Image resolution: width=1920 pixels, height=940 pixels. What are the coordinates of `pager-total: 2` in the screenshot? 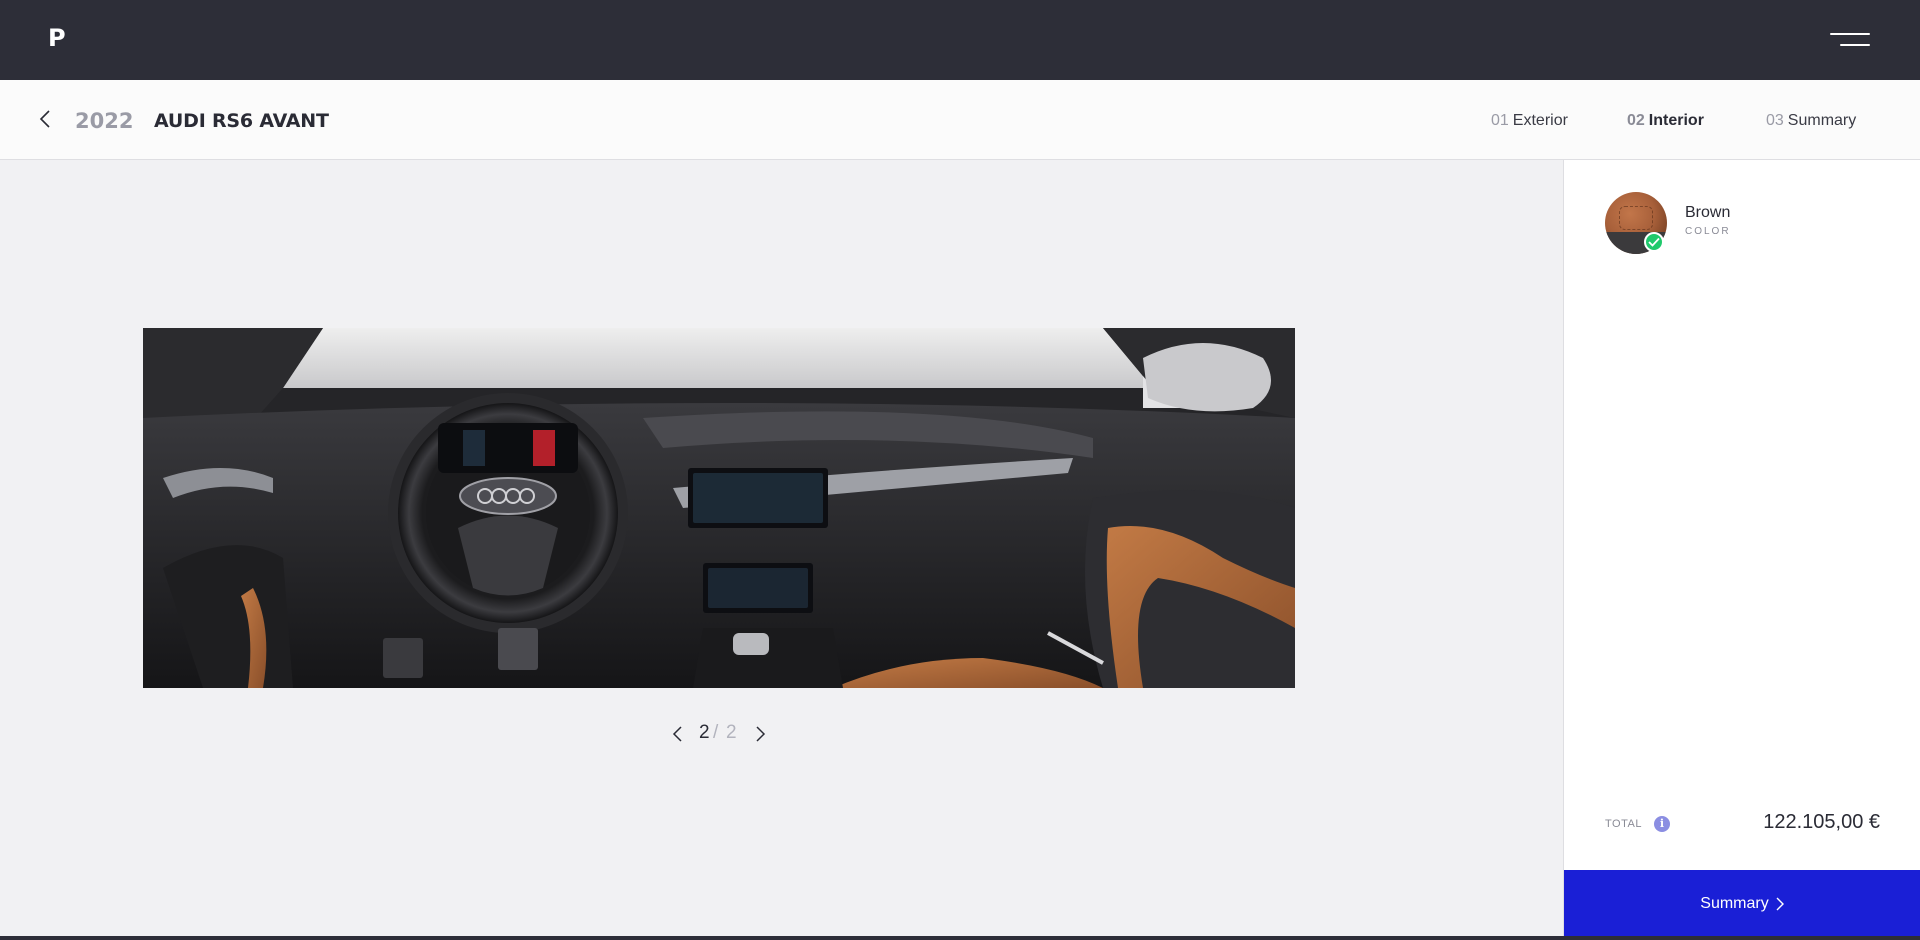 It's located at (731, 732).